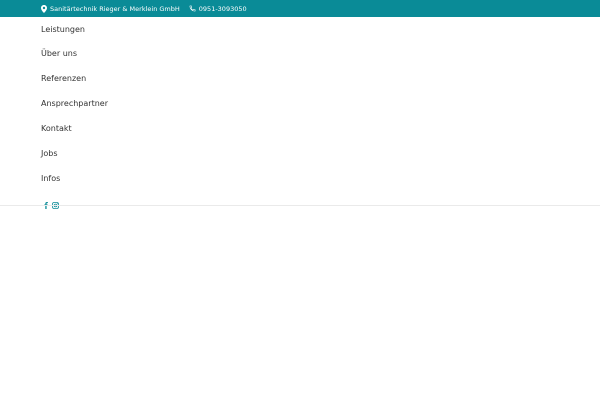 The height and width of the screenshot is (400, 600). I want to click on facebook-icon, so click(46, 203).